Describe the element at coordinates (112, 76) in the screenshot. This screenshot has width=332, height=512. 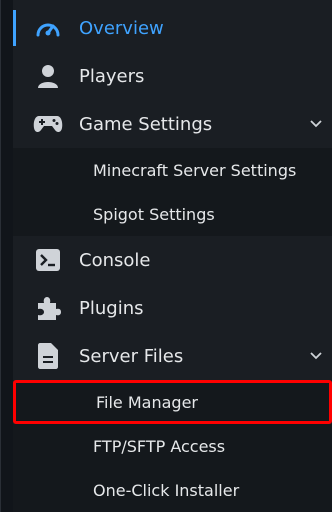
I see `sidebar-item-label: Players` at that location.